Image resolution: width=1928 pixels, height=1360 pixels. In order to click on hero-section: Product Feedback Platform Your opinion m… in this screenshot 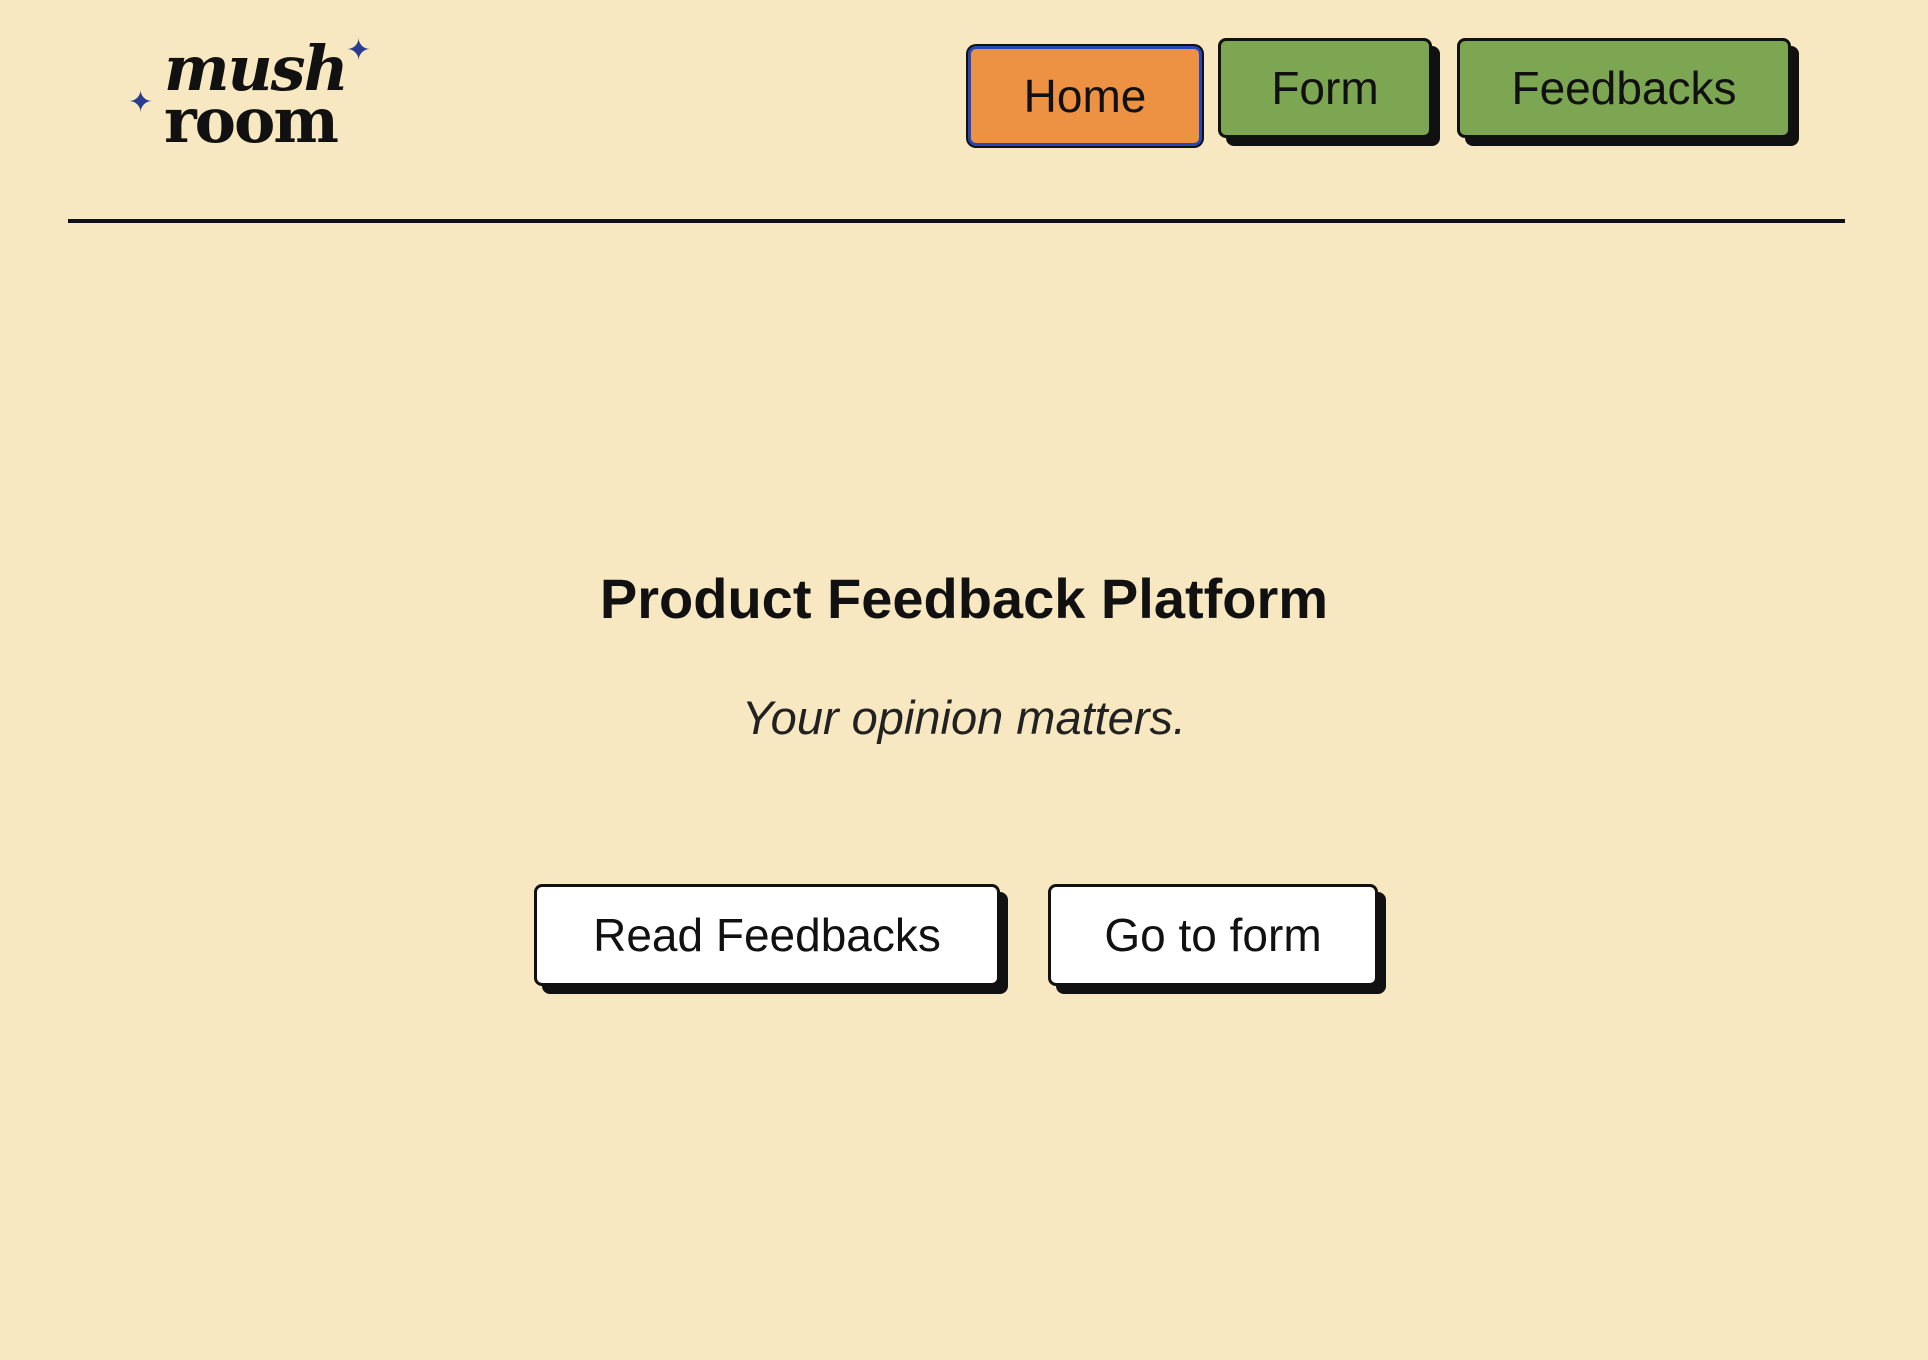, I will do `click(964, 653)`.